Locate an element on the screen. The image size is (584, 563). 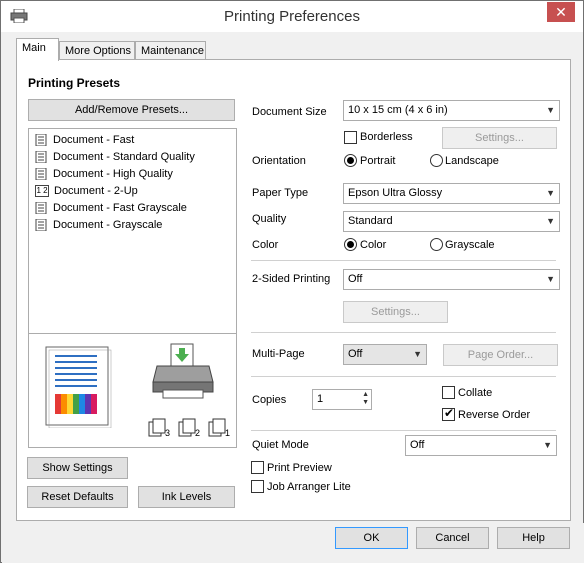
document-size-label: Document Size is located at coordinates (289, 112).